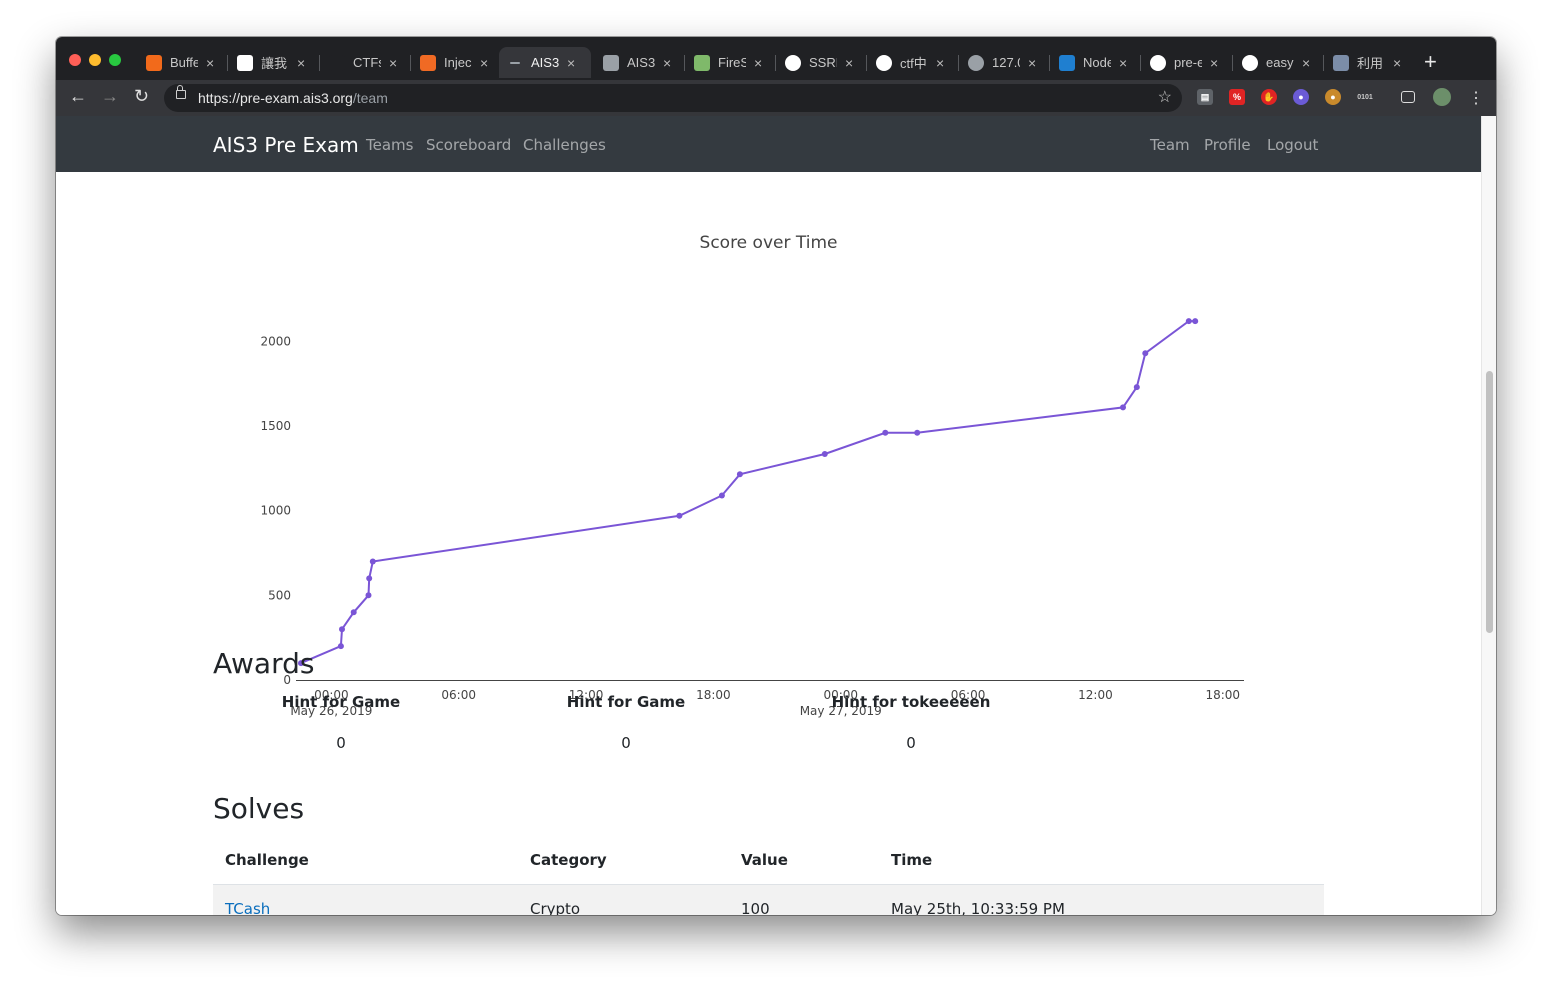  What do you see at coordinates (75, 60) in the screenshot?
I see `close-window-button` at bounding box center [75, 60].